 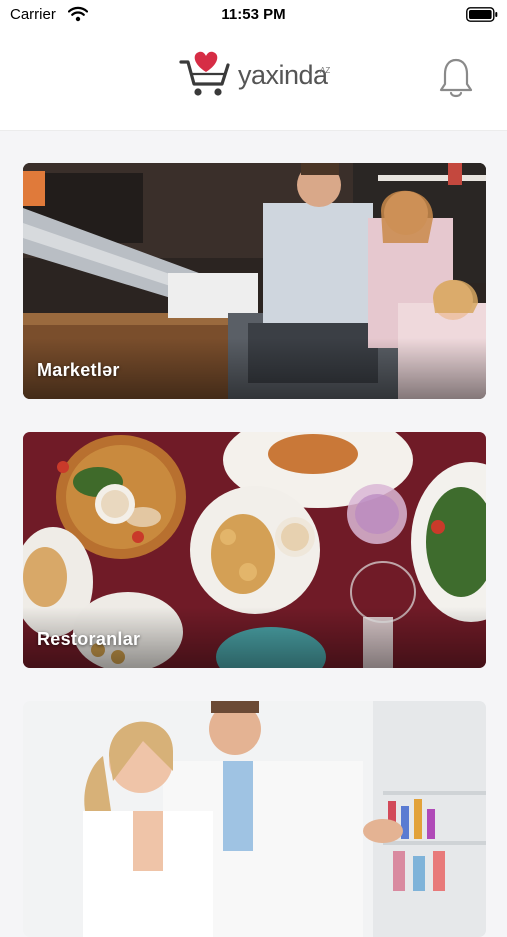 What do you see at coordinates (78, 370) in the screenshot?
I see `category-label-markets: Marketlər` at bounding box center [78, 370].